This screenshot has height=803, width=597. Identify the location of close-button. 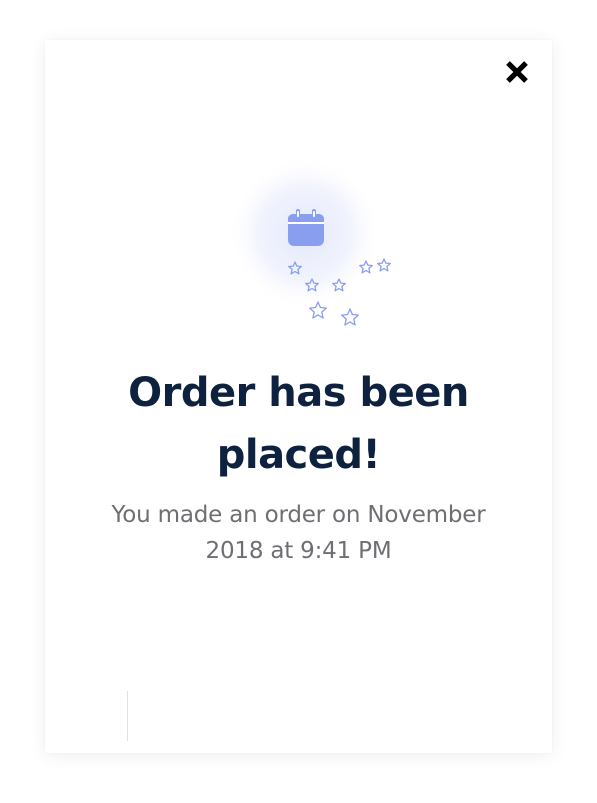
(517, 72).